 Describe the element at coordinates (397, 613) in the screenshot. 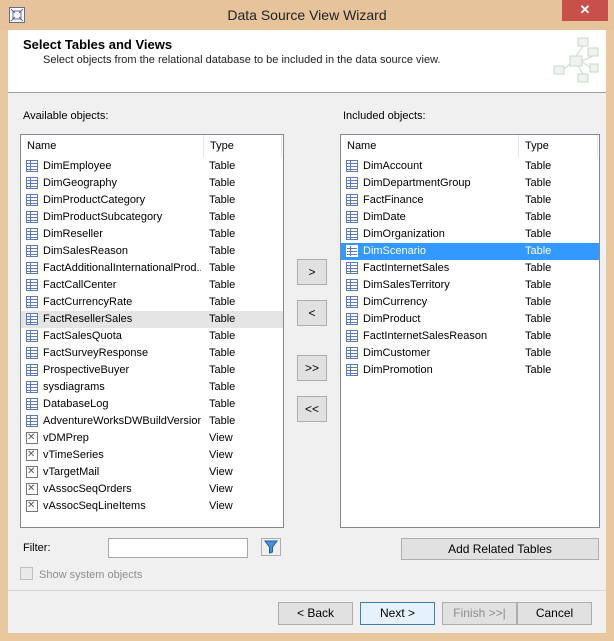

I see `next-button: Next >` at that location.